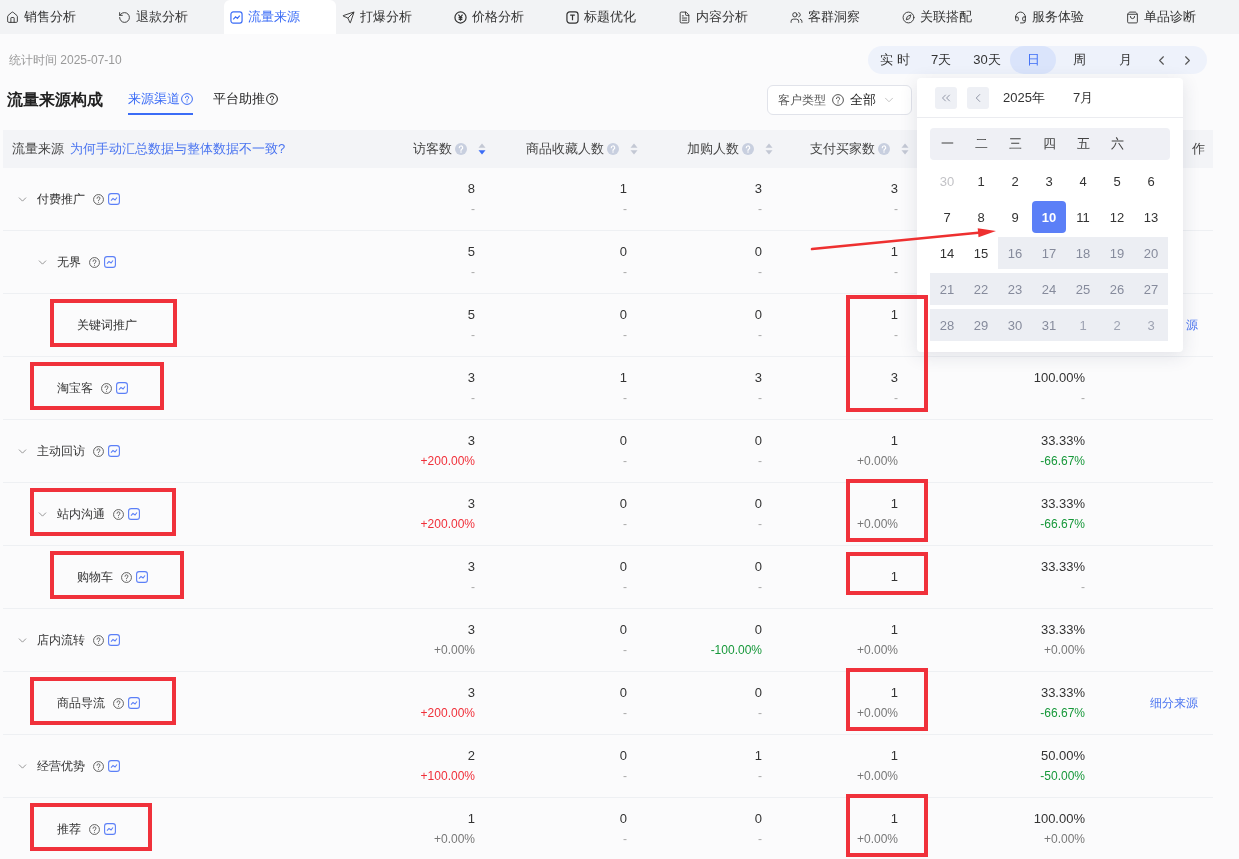  I want to click on nav-tab: 单品诊断, so click(1176, 17).